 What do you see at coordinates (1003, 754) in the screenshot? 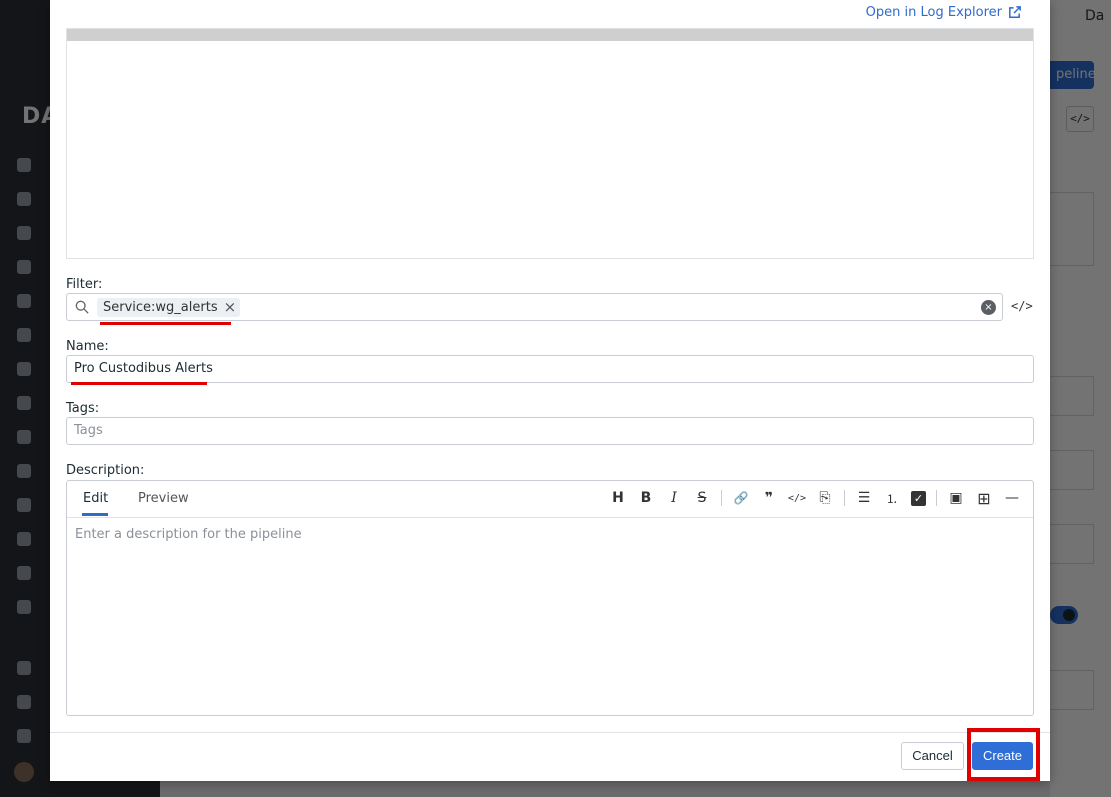
I see `annotation-highlight-box` at bounding box center [1003, 754].